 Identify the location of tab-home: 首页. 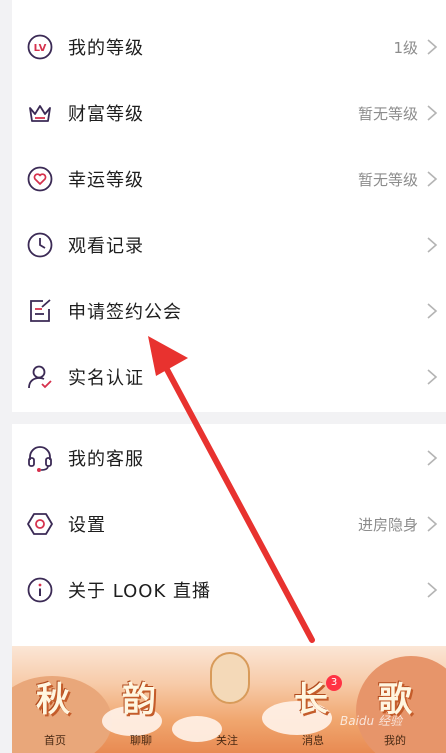
(55, 740).